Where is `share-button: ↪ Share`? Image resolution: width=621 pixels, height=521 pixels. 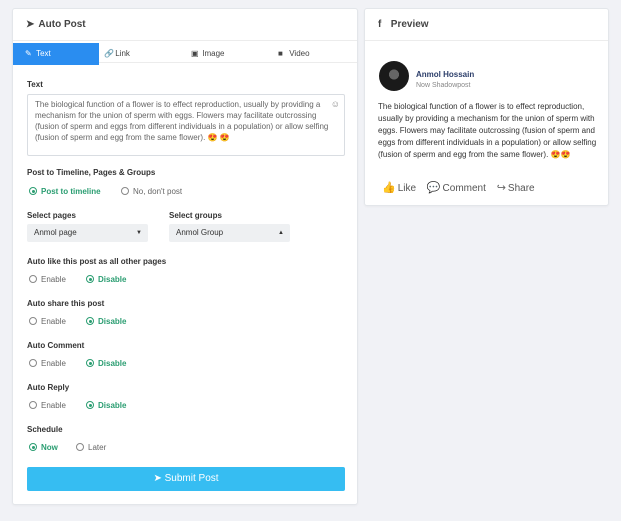 share-button: ↪ Share is located at coordinates (516, 187).